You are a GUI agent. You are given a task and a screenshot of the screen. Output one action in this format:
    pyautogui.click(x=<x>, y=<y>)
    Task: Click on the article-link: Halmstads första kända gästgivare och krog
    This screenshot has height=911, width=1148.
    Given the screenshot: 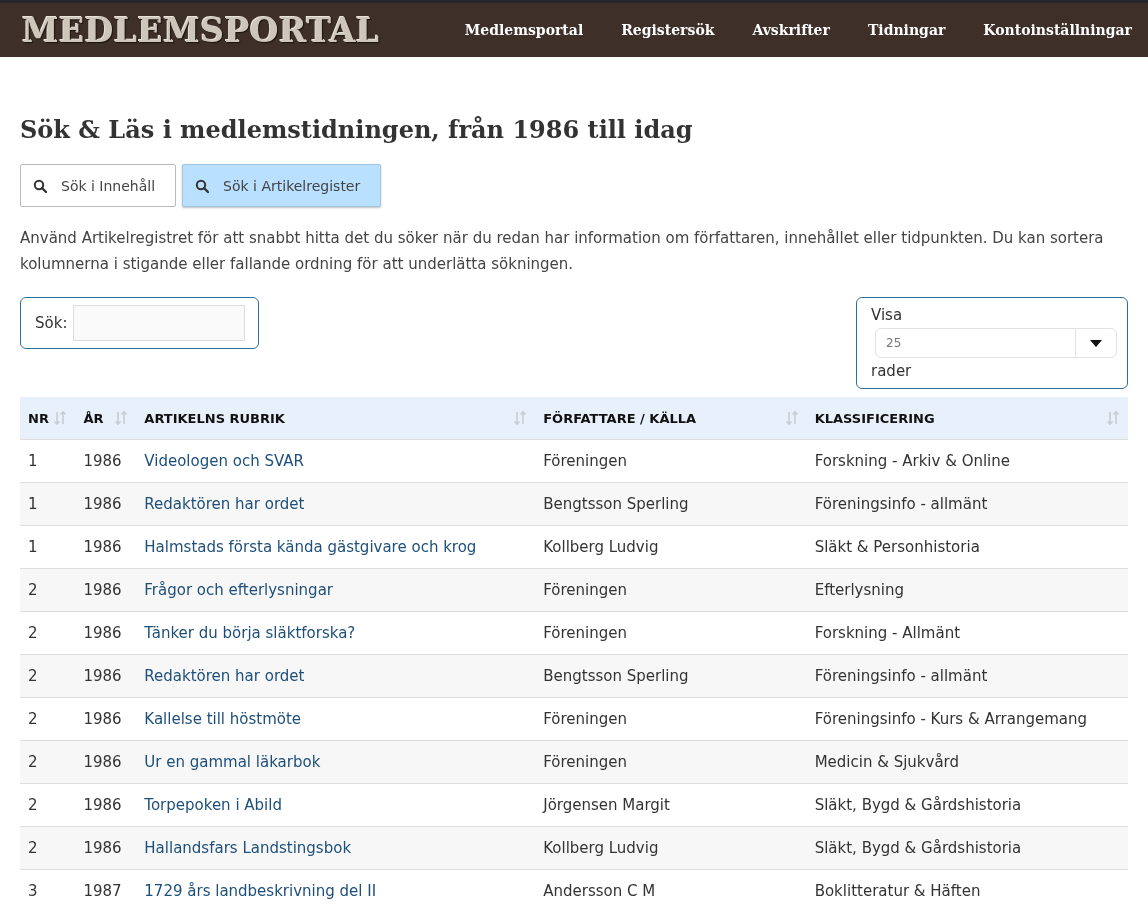 What is the action you would take?
    pyautogui.click(x=310, y=547)
    